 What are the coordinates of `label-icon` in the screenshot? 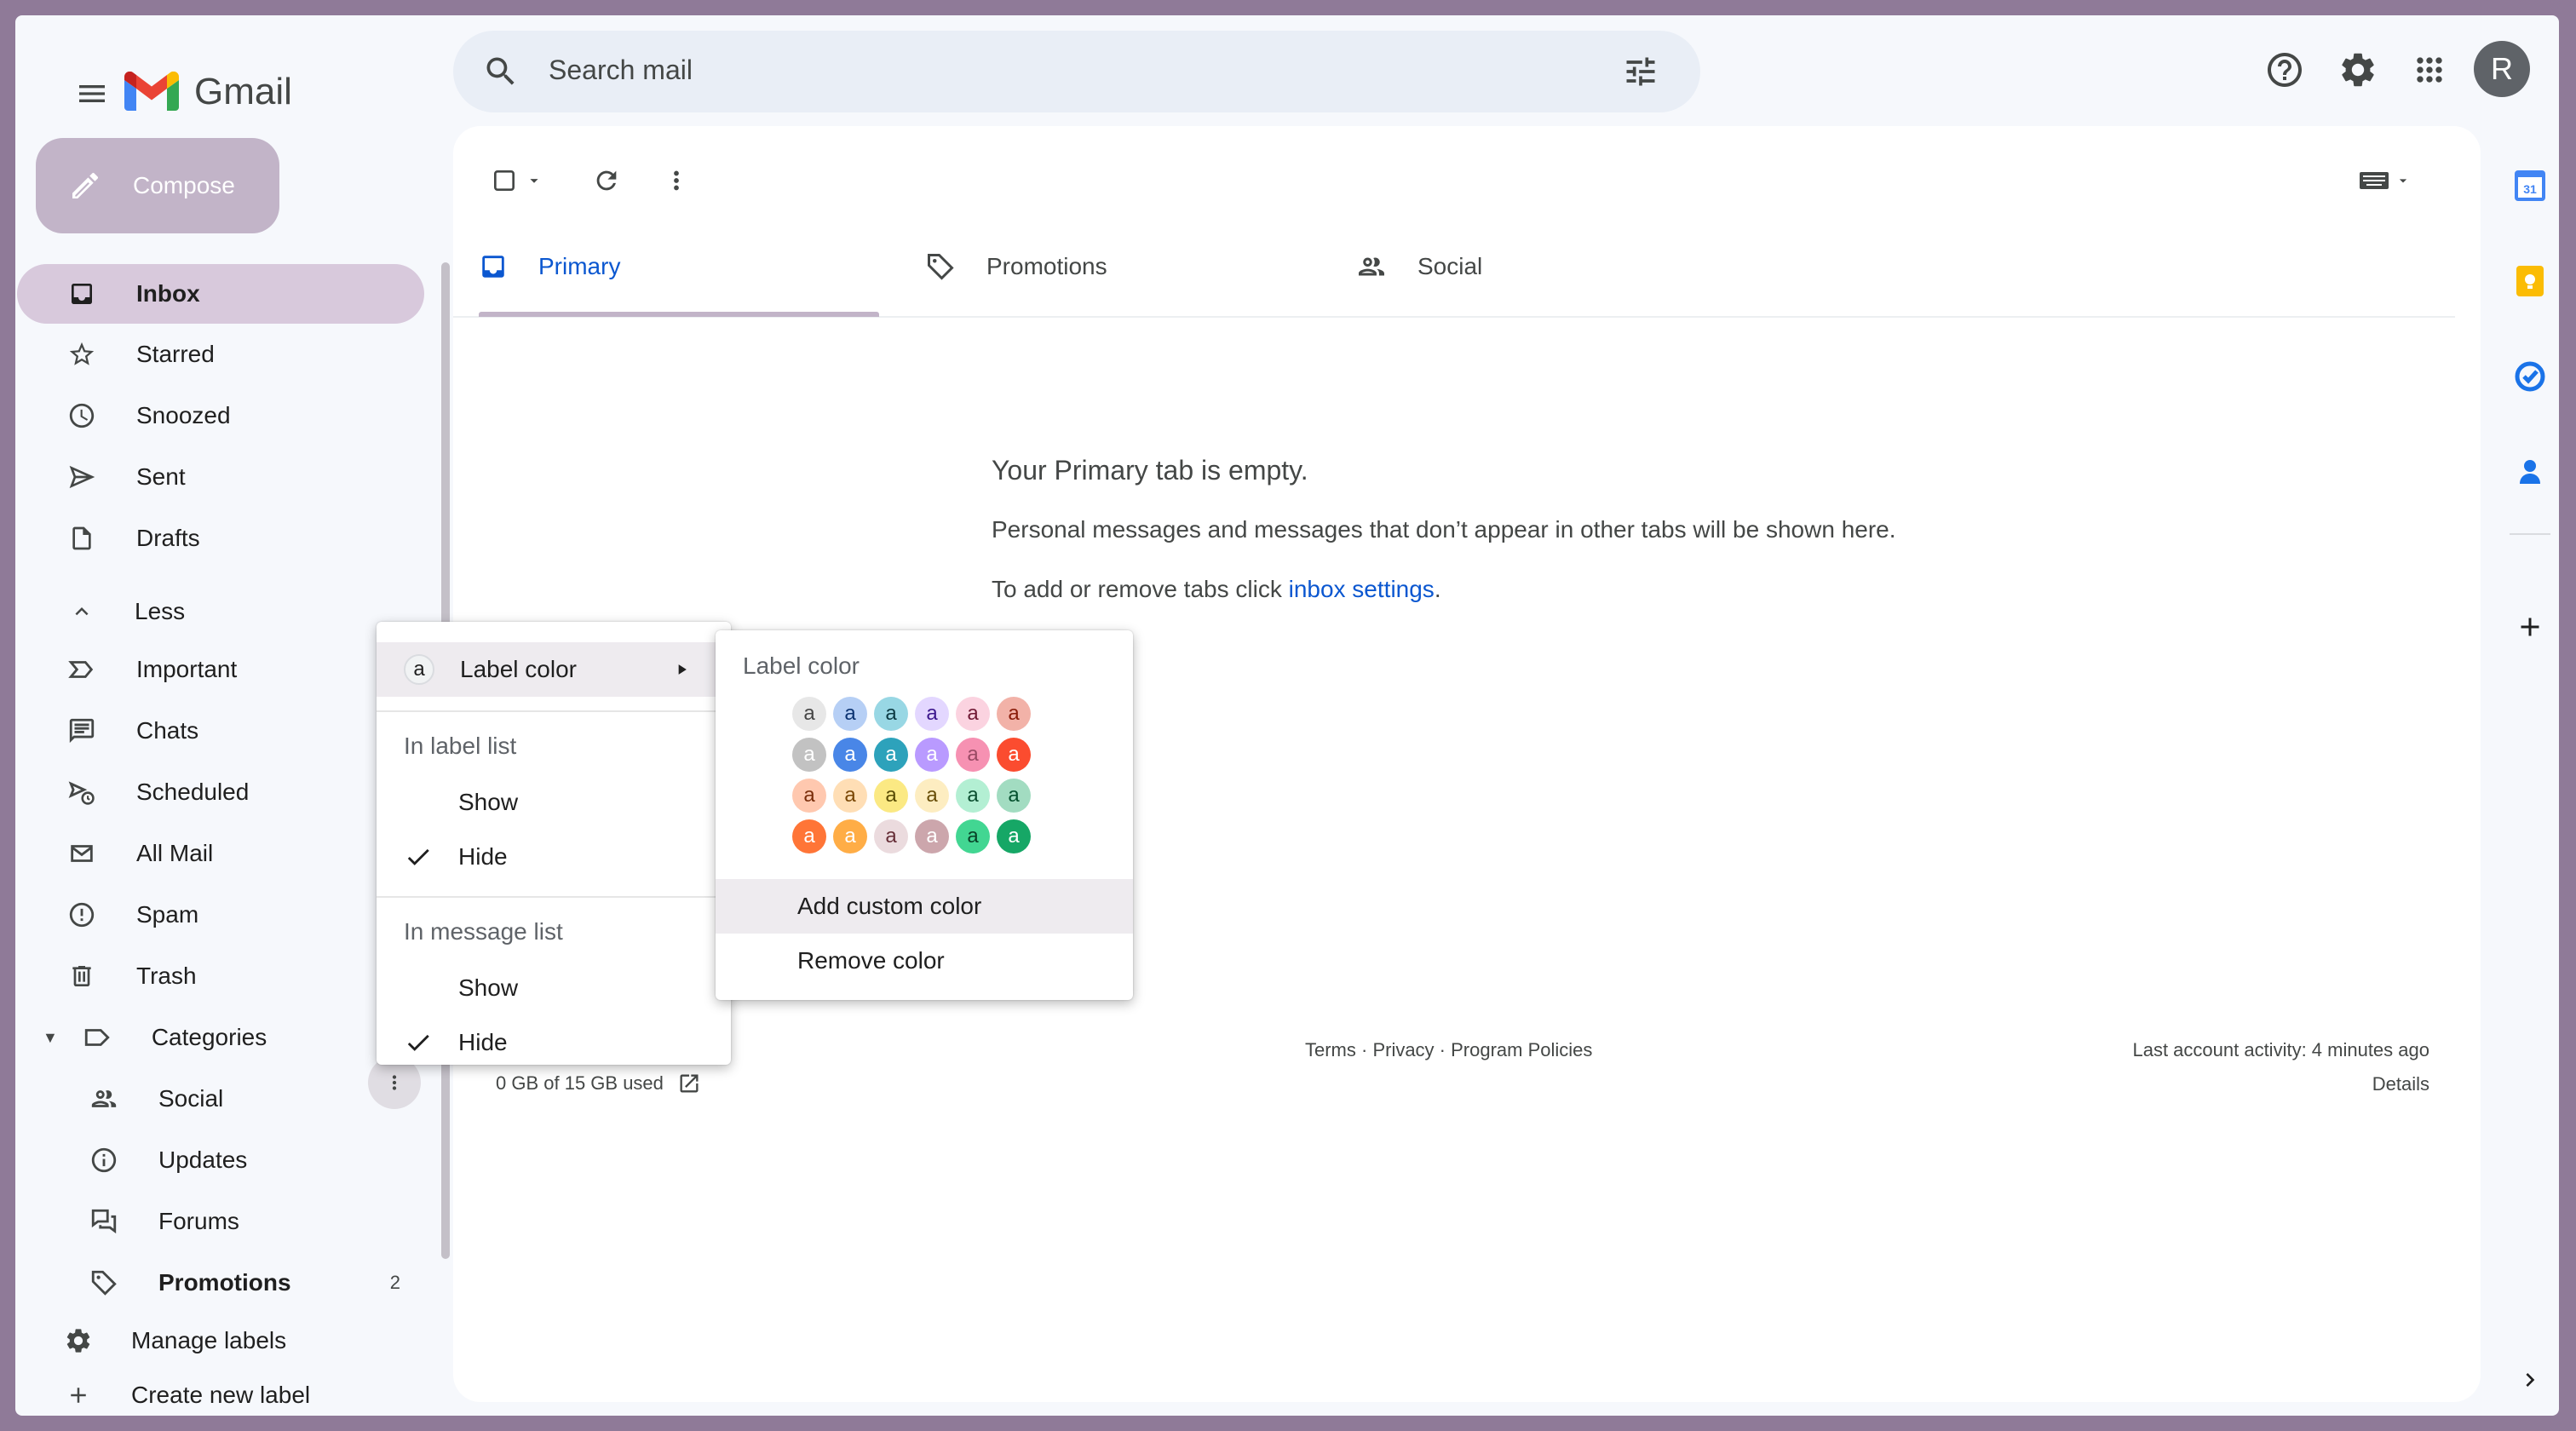 It's located at (97, 1037).